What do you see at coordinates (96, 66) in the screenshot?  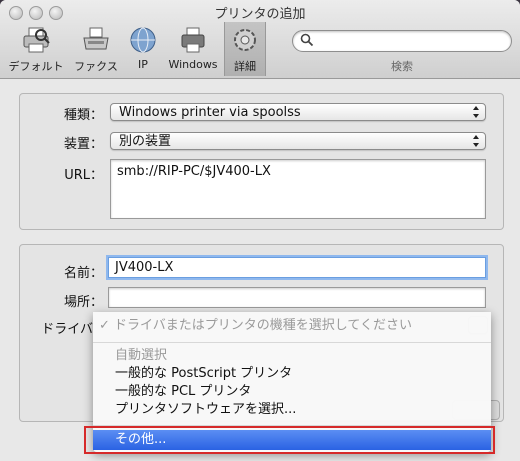 I see `toolbar-fax-label: ファクス` at bounding box center [96, 66].